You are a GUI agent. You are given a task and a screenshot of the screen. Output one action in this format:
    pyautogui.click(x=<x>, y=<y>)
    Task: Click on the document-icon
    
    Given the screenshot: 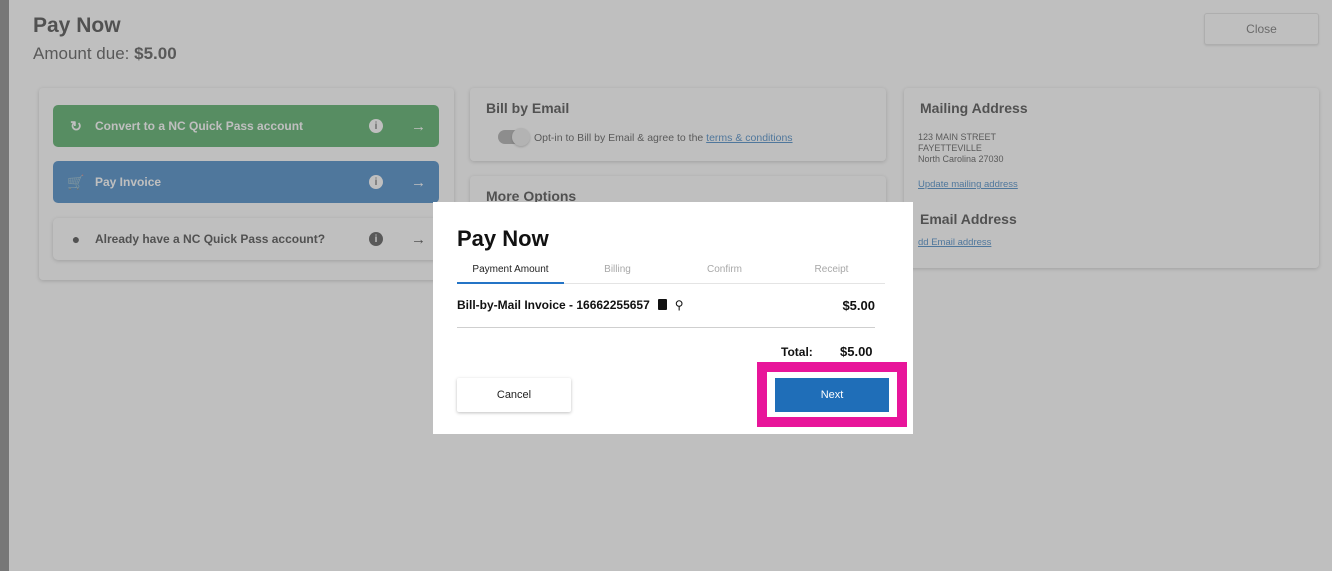 What is the action you would take?
    pyautogui.click(x=662, y=304)
    